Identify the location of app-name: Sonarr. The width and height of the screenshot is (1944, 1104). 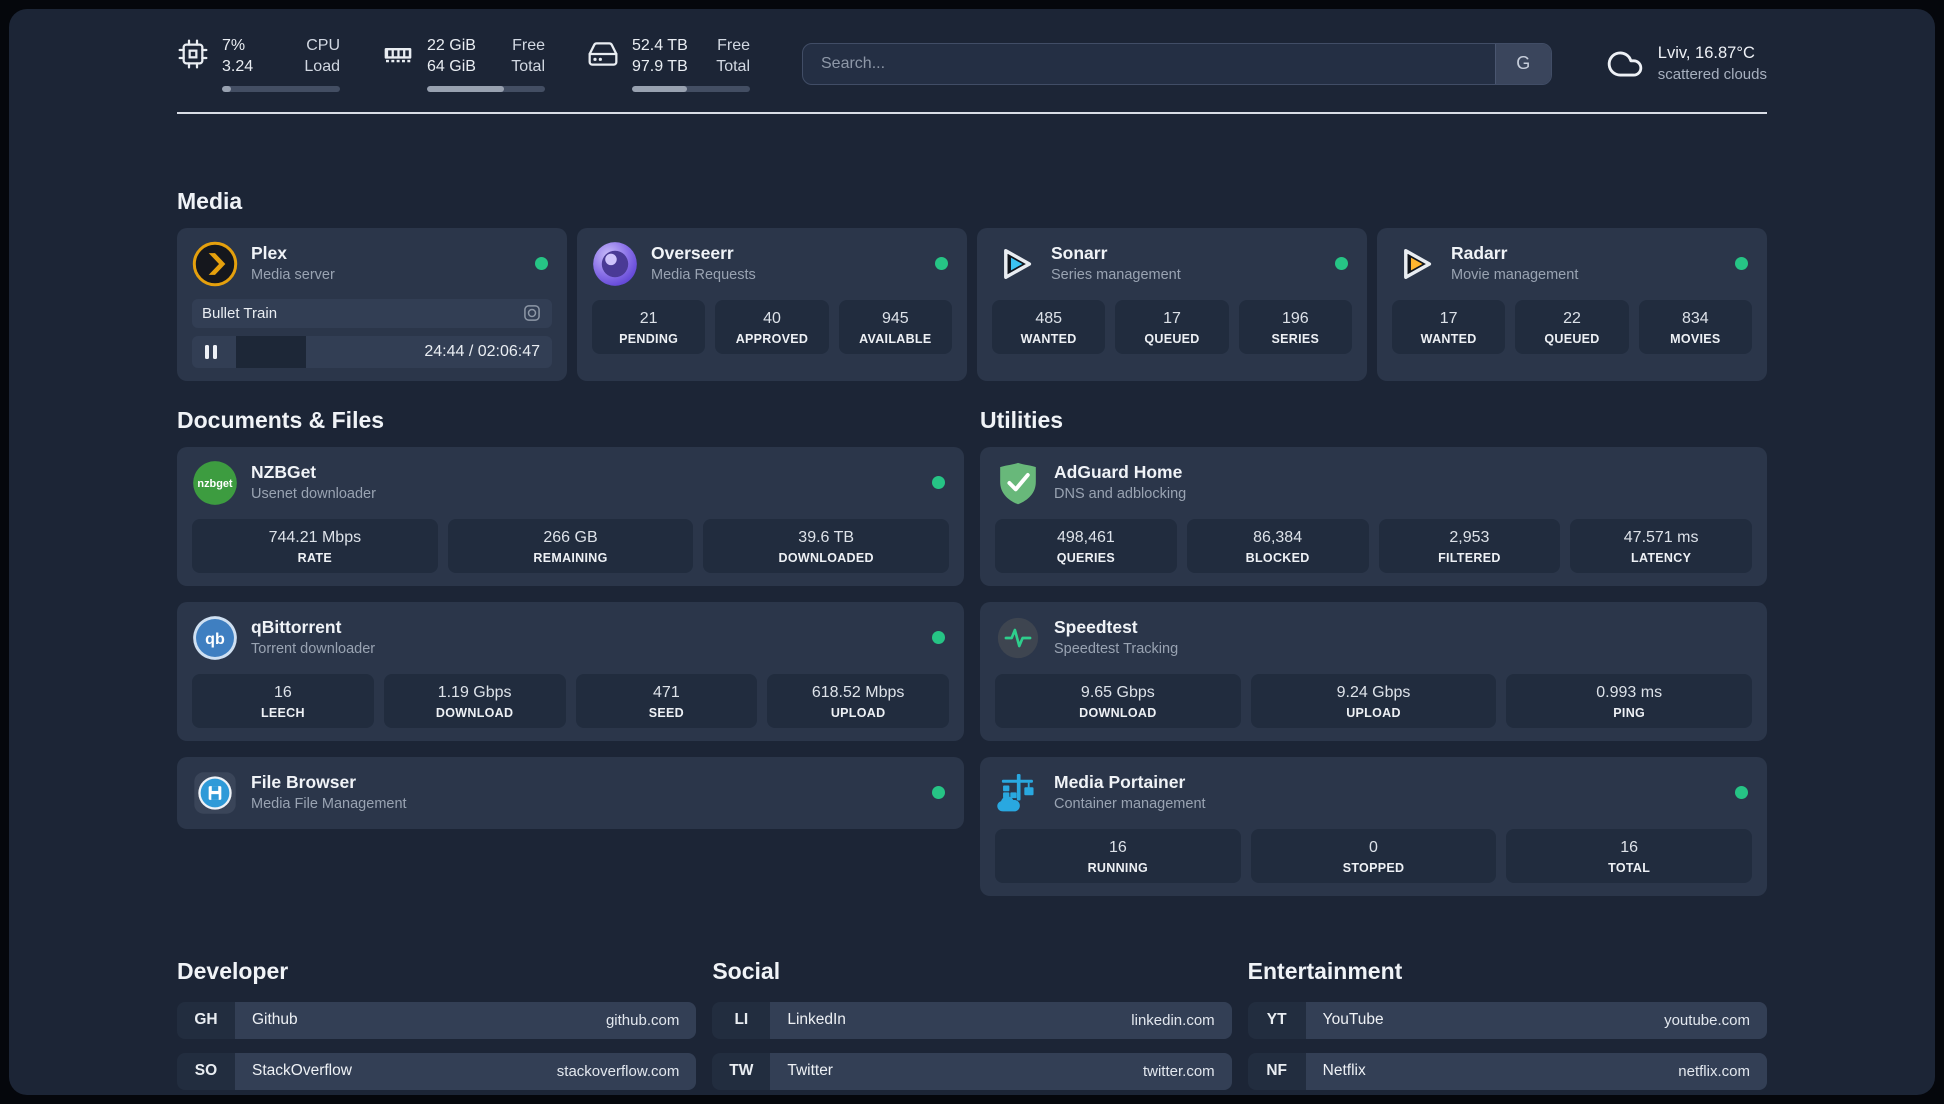
(1079, 252).